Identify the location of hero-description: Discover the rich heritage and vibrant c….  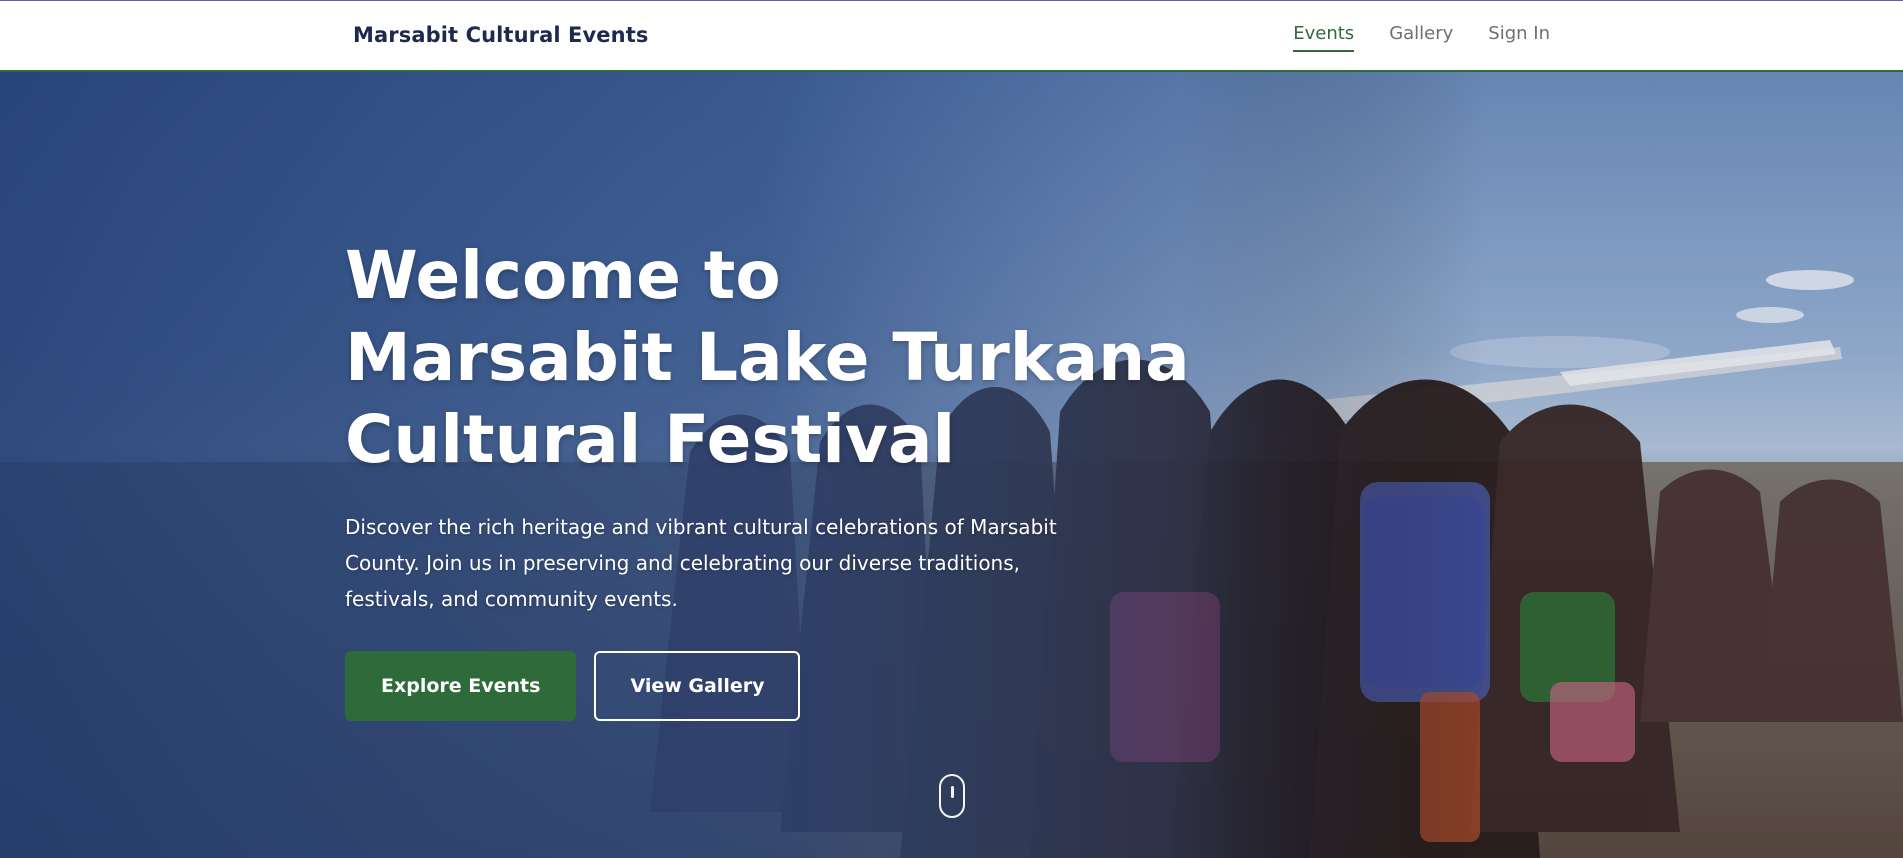
(701, 563).